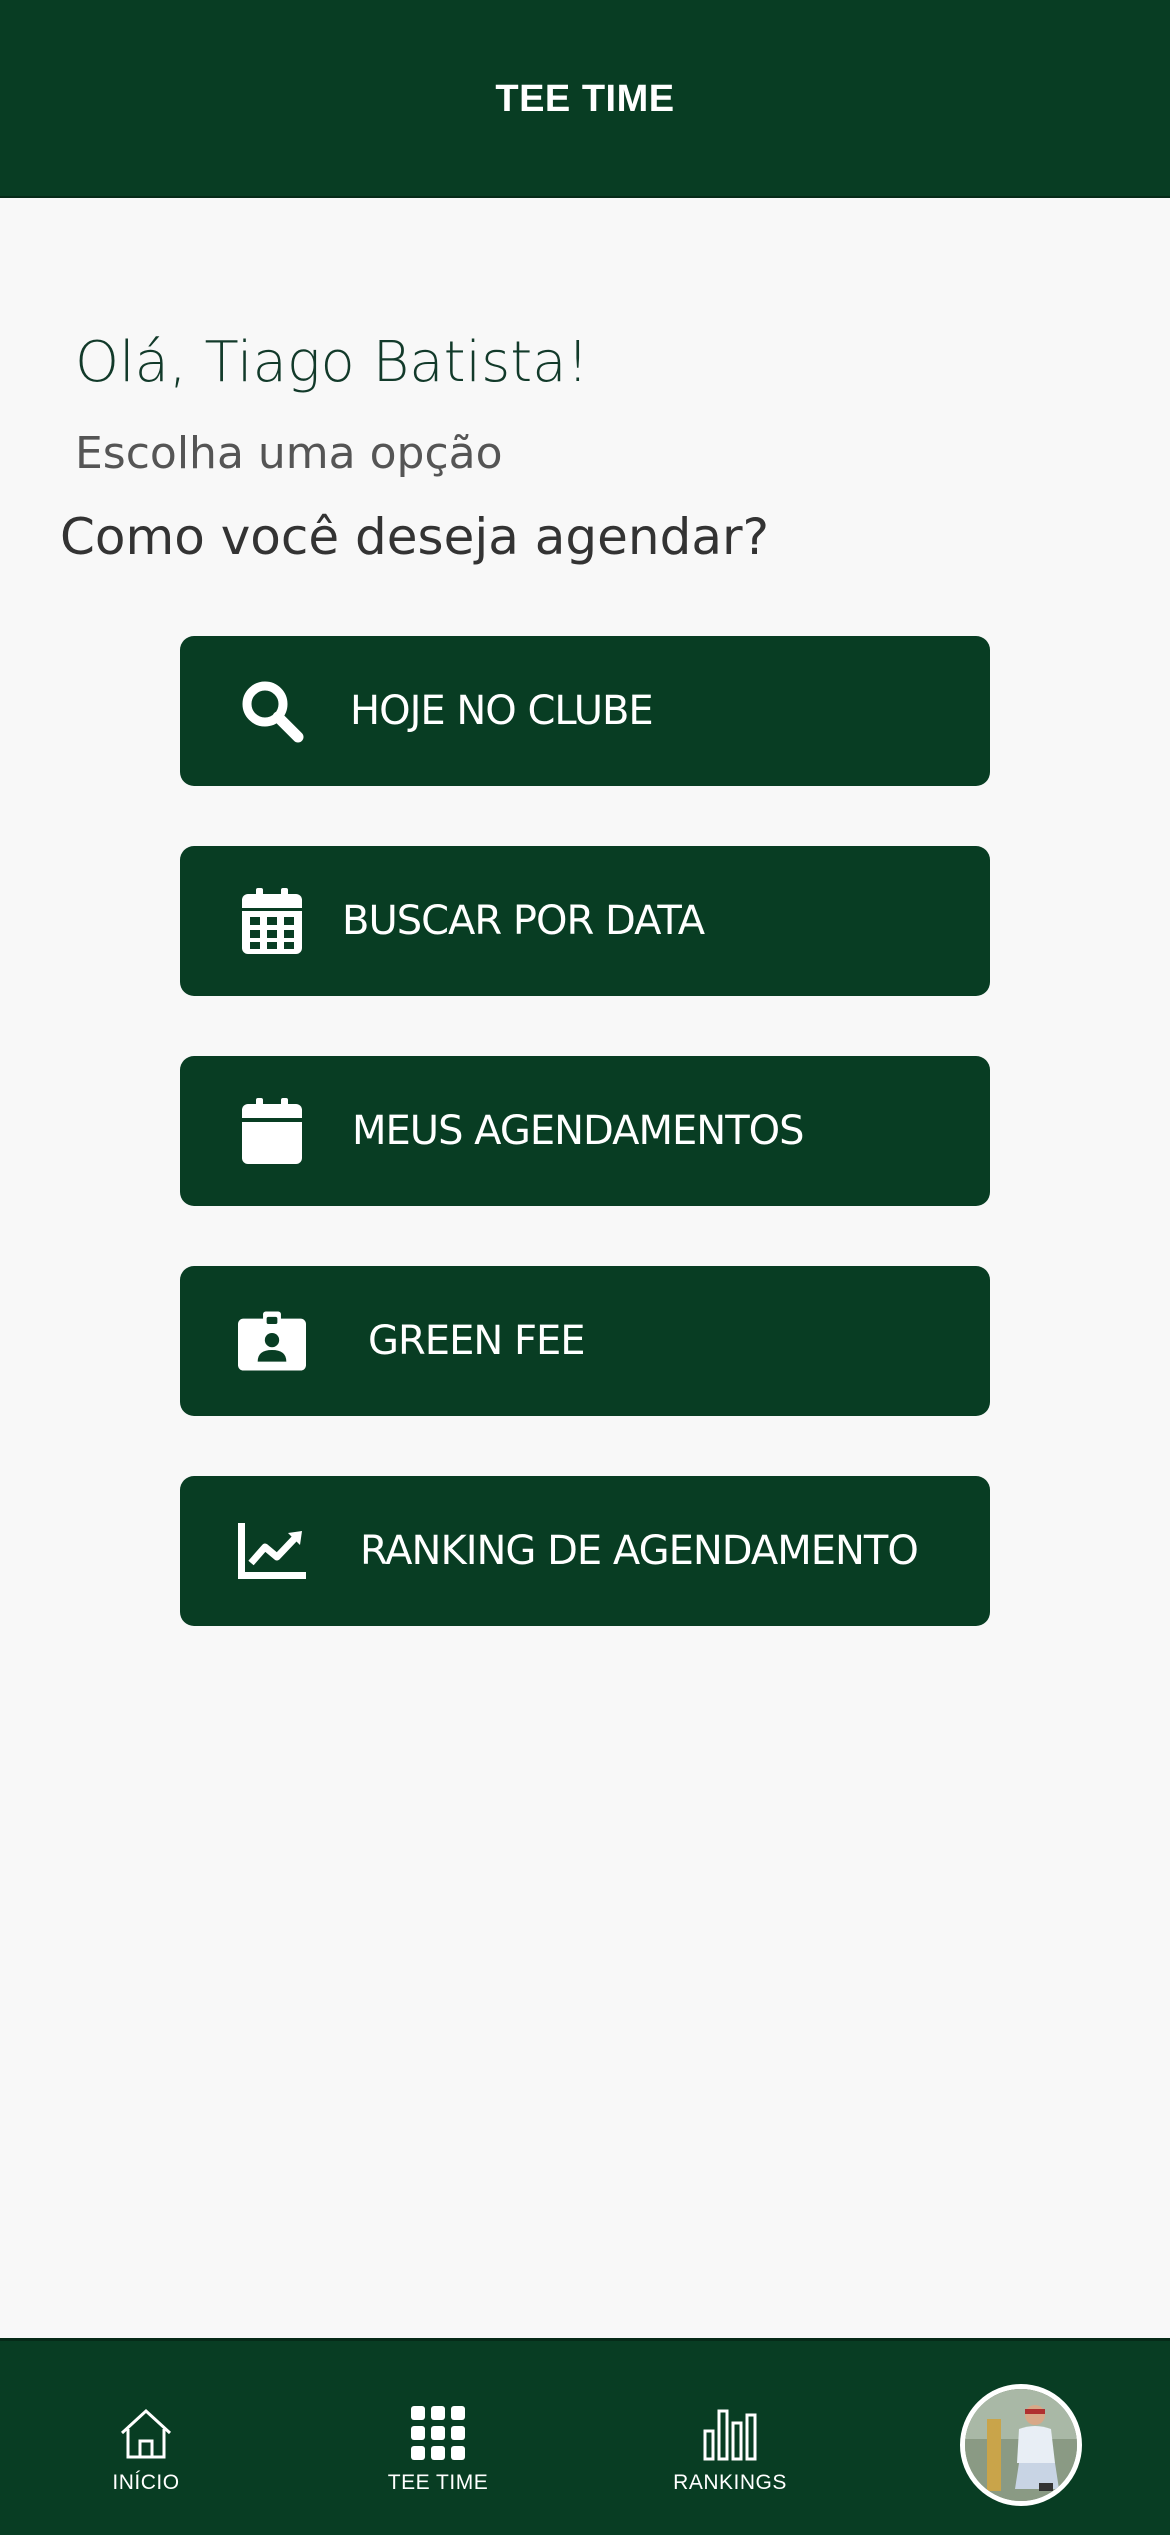  I want to click on today-at-club-button: HOJE NO CLUBE, so click(585, 711).